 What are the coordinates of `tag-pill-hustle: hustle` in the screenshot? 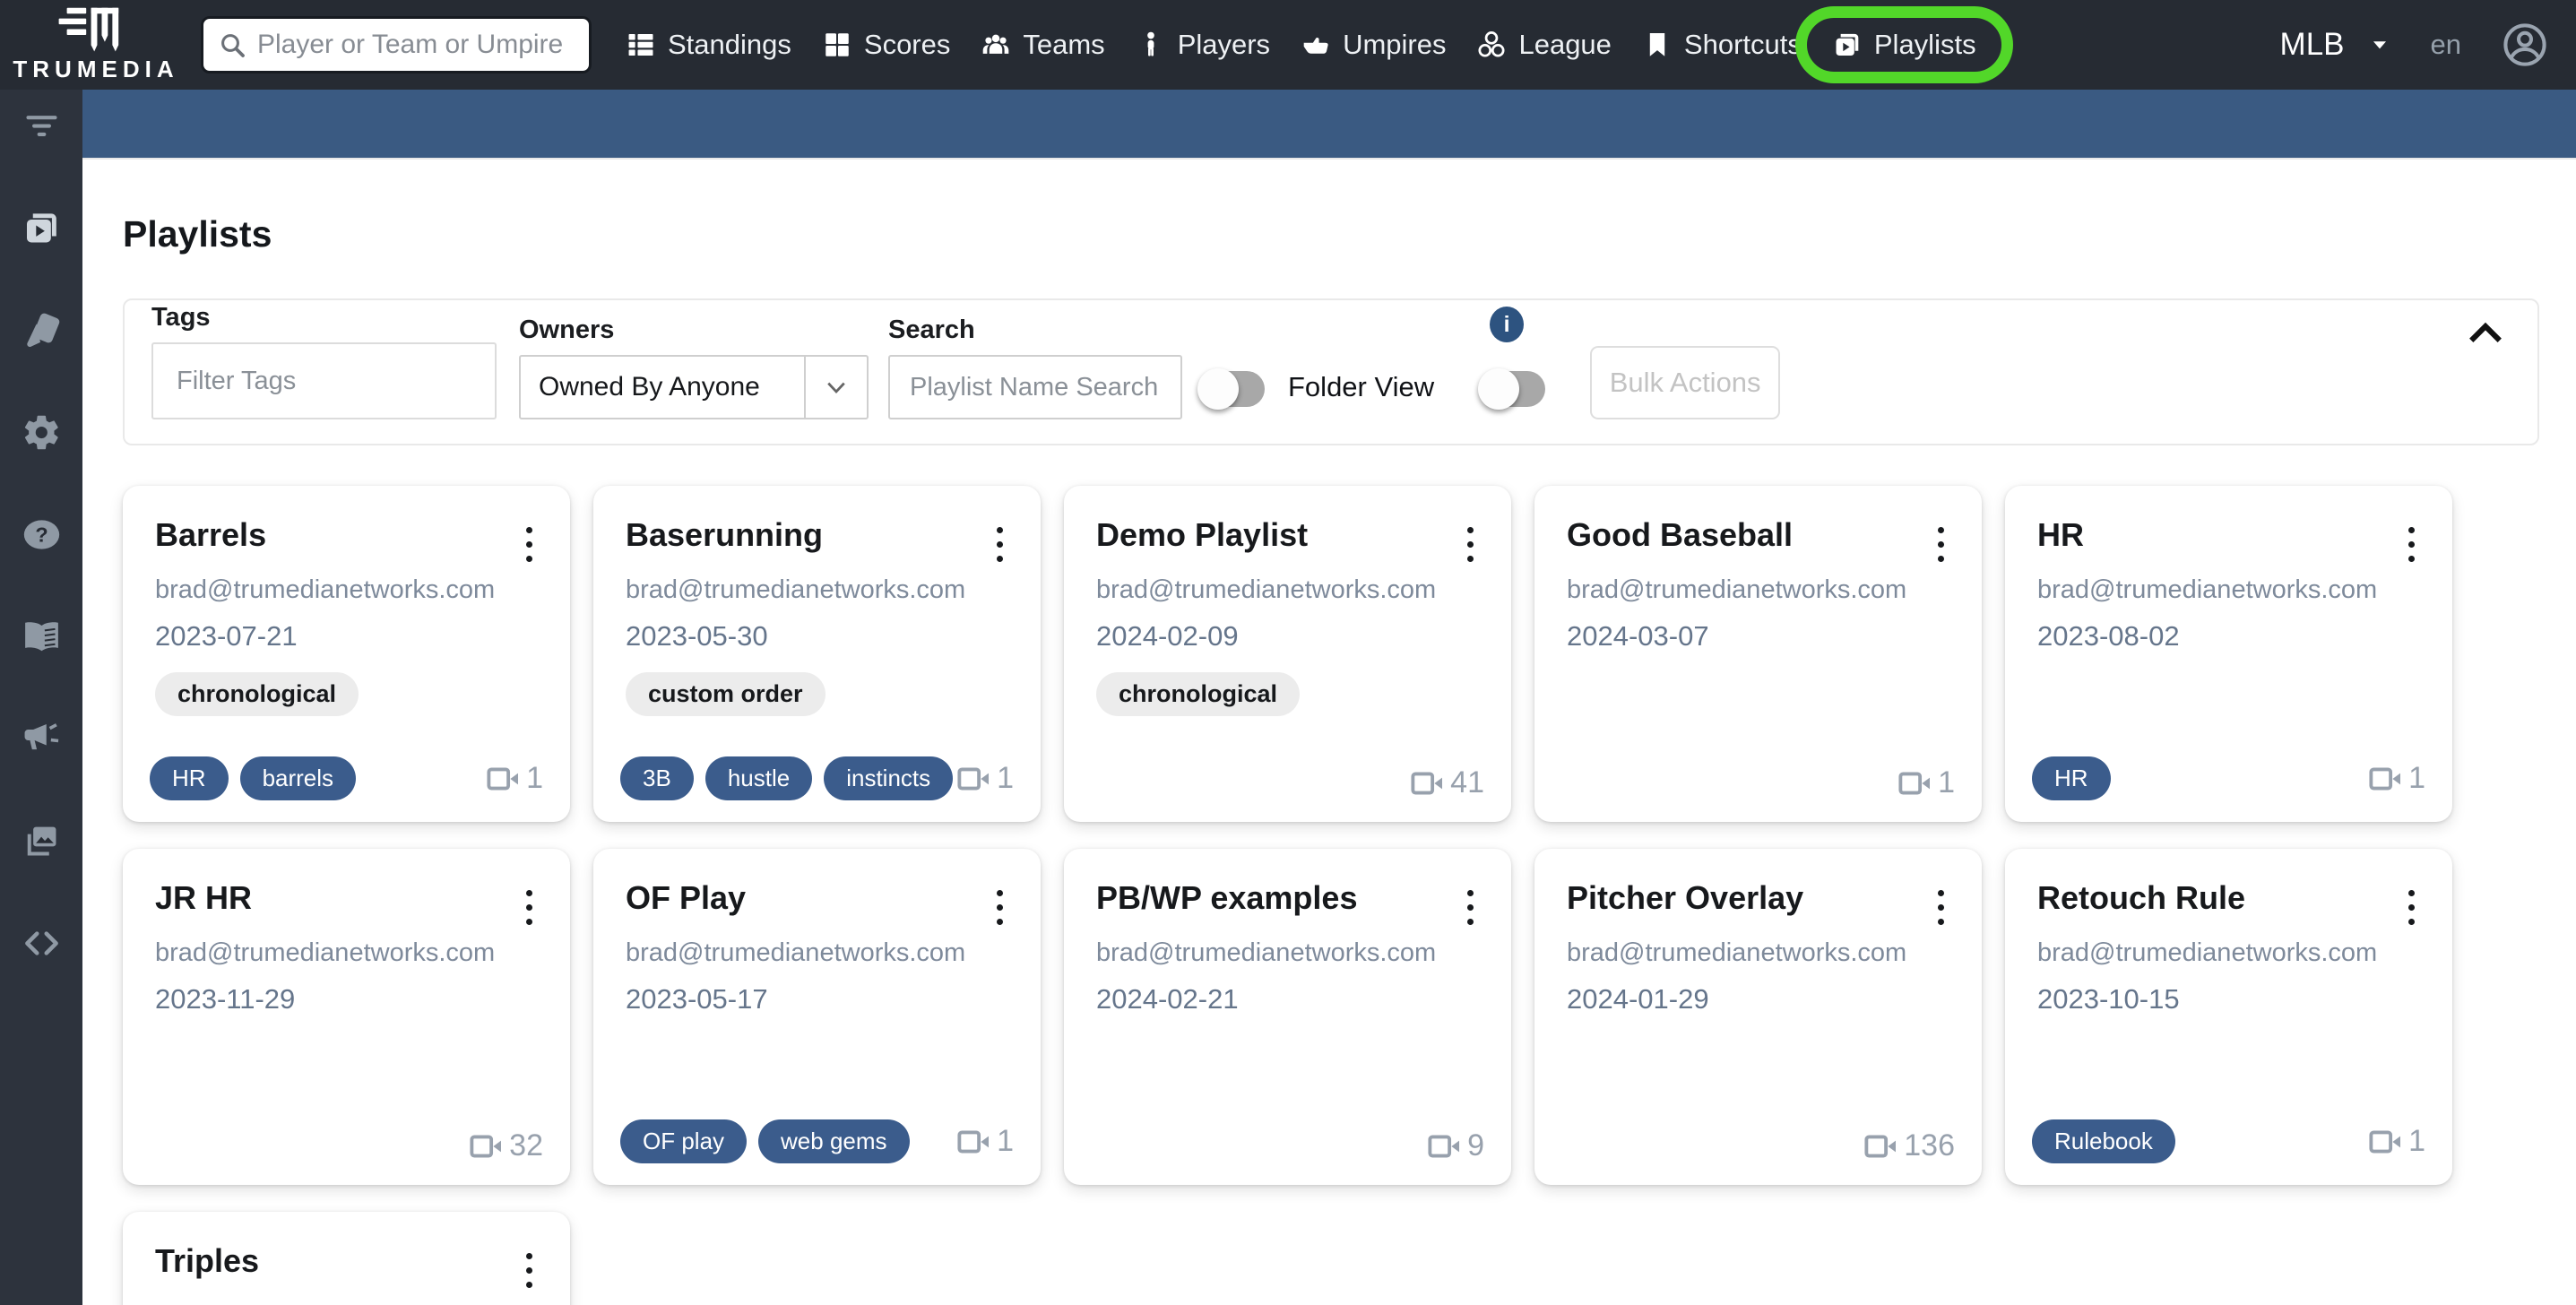 It's located at (759, 778).